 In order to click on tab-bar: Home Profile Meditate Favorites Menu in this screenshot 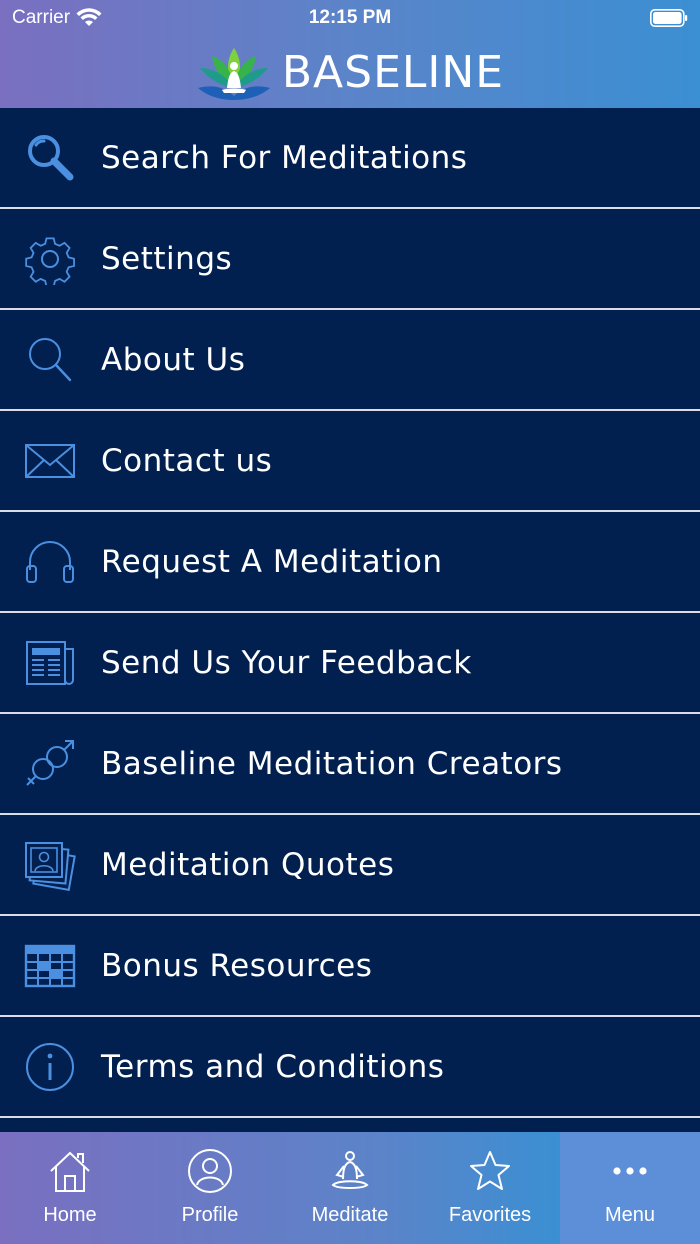, I will do `click(350, 1188)`.